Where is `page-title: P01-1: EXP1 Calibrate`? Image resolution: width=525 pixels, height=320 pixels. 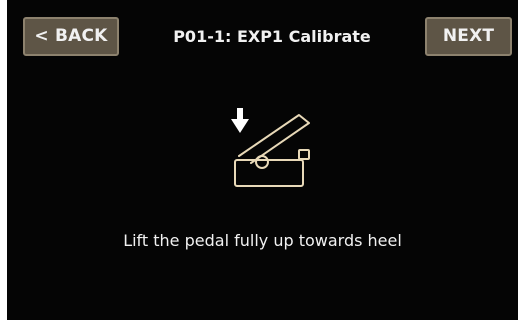 page-title: P01-1: EXP1 Calibrate is located at coordinates (272, 36).